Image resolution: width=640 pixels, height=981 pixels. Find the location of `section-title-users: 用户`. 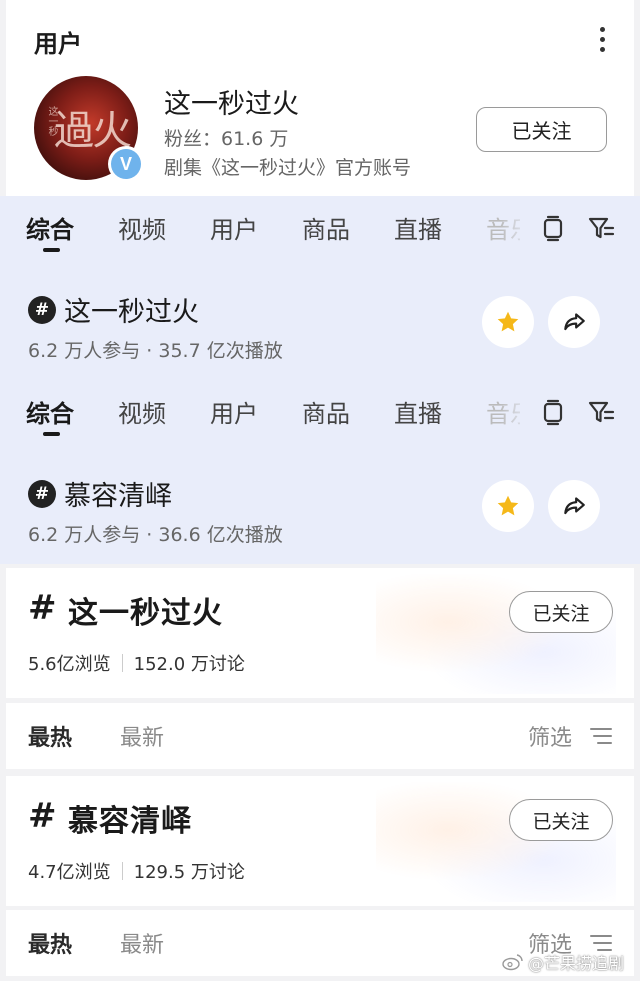

section-title-users: 用户 is located at coordinates (58, 44).